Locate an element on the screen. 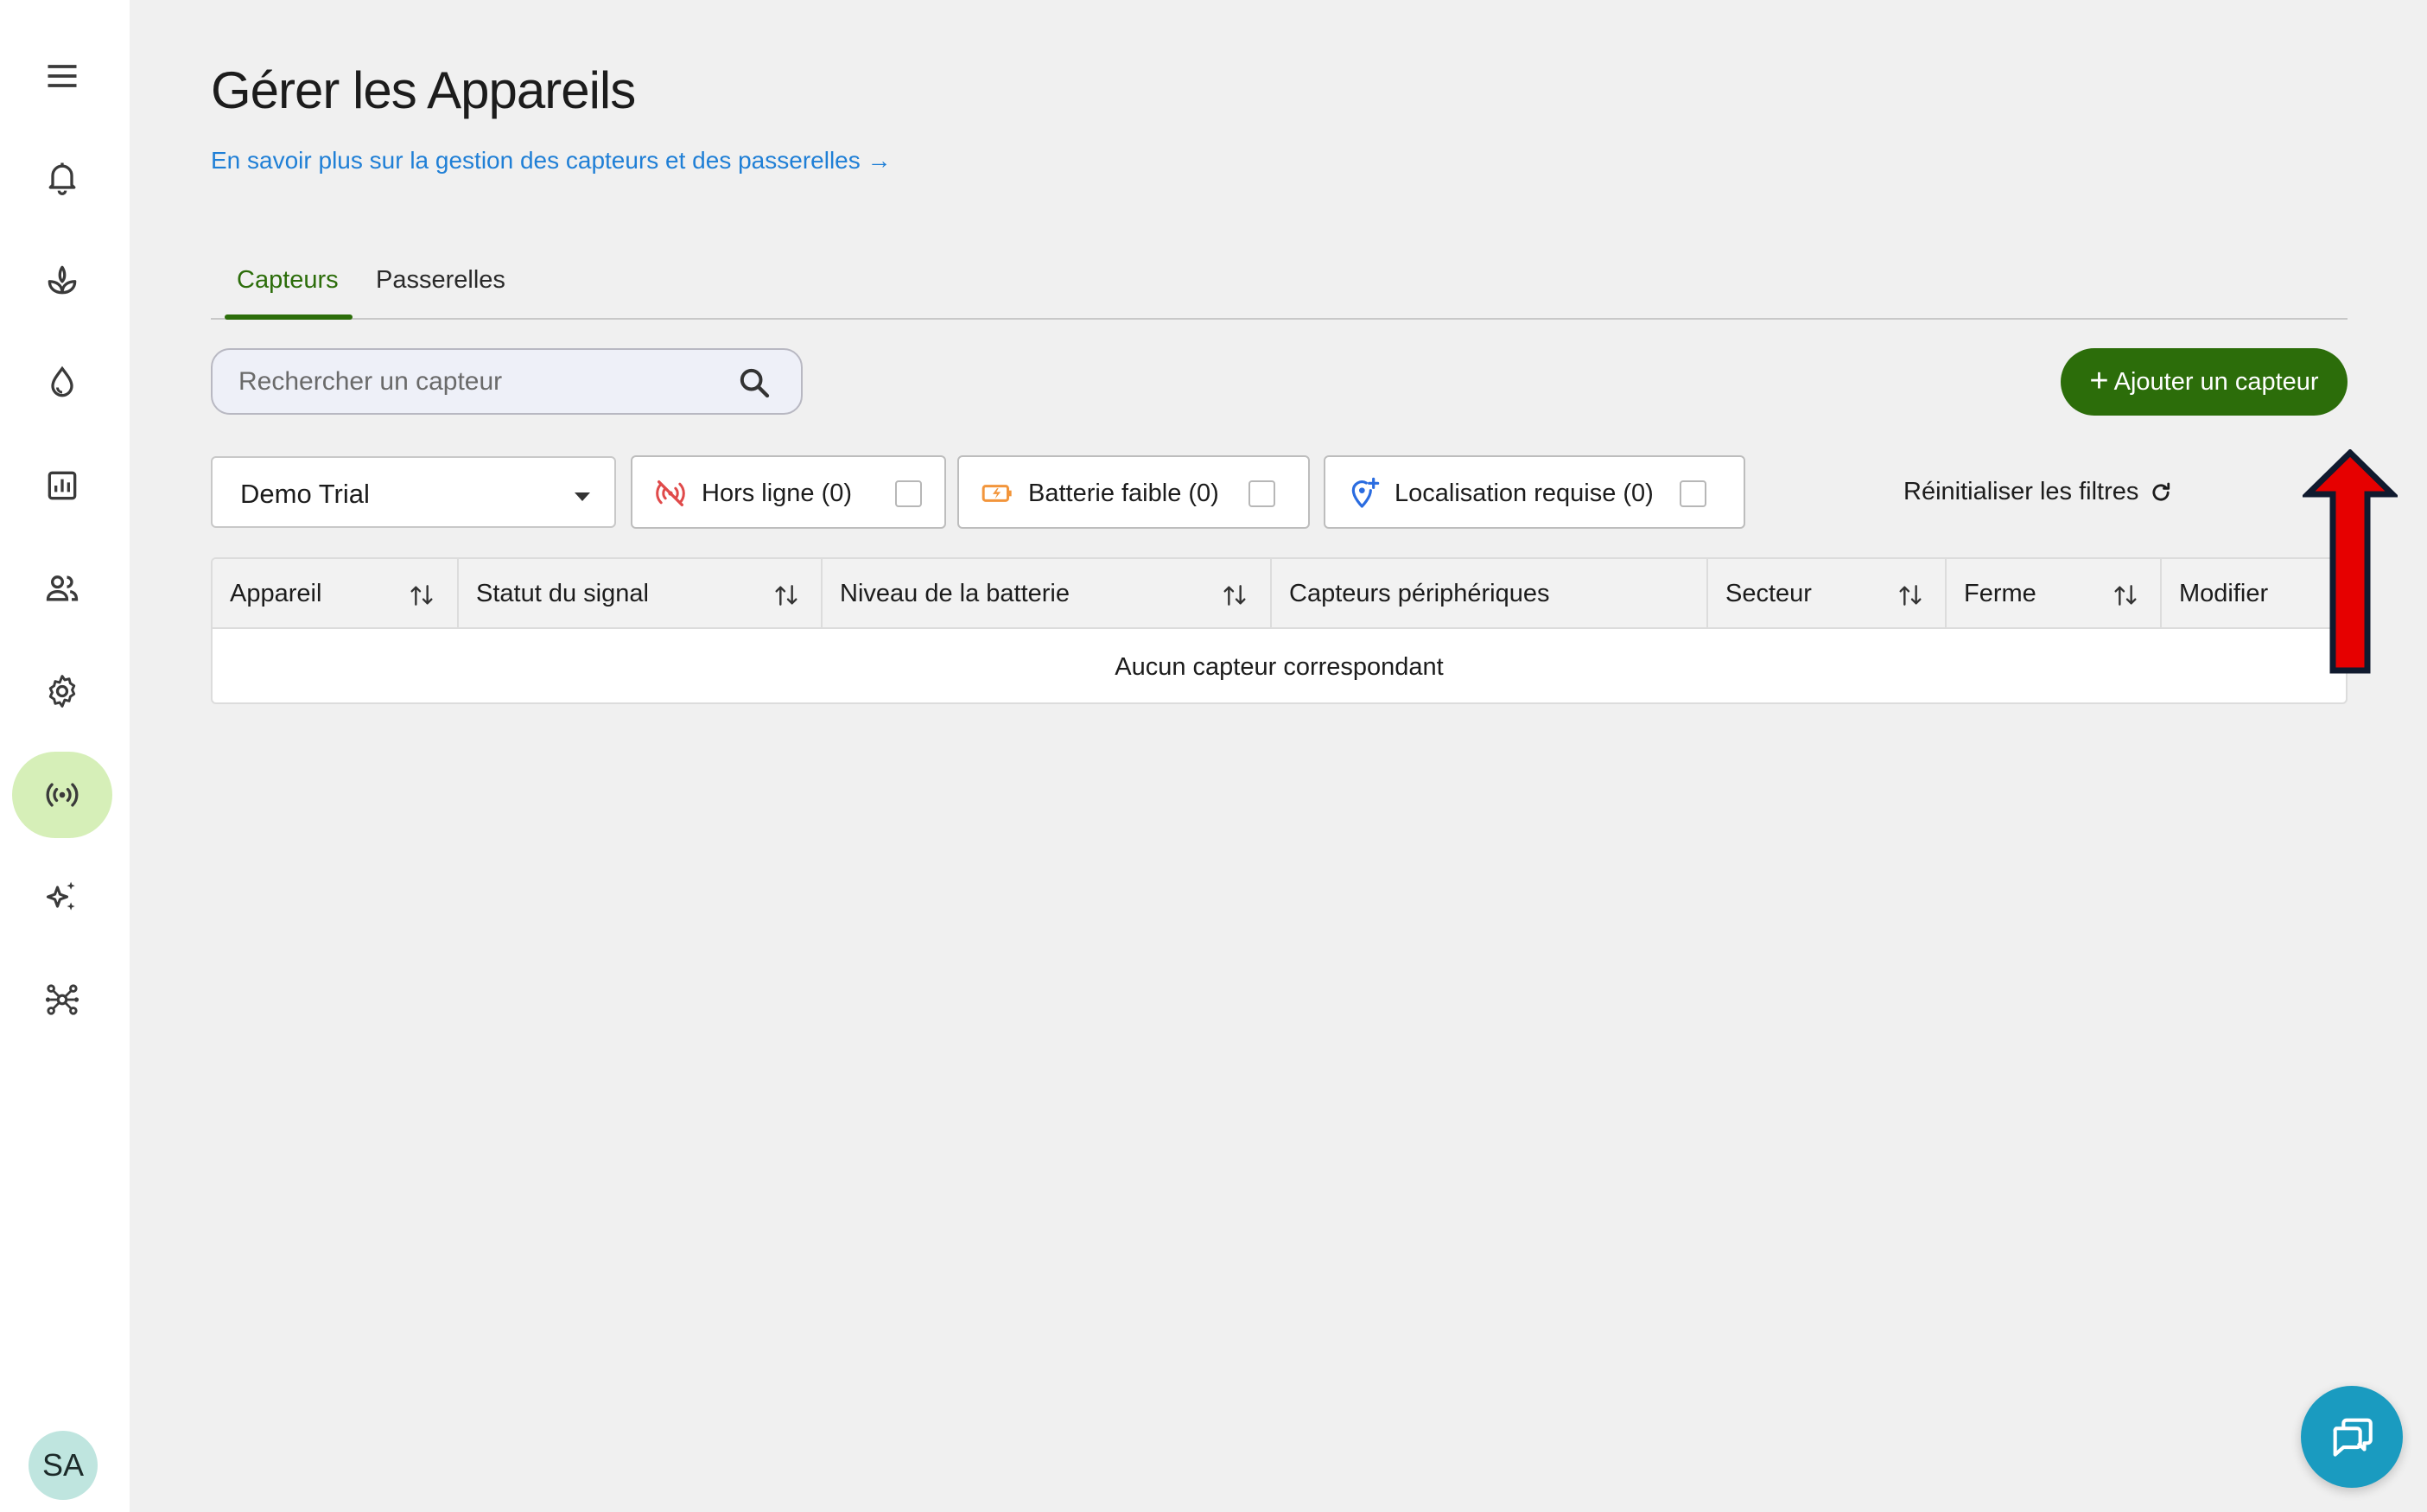  chat-bubbles-icon is located at coordinates (2353, 1437).